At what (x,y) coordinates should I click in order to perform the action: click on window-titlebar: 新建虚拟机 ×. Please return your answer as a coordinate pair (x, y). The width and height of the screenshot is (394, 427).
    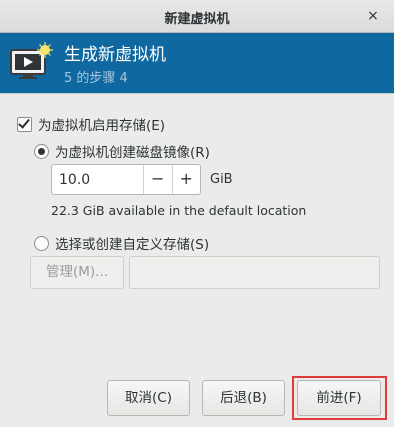
    Looking at the image, I should click on (197, 16).